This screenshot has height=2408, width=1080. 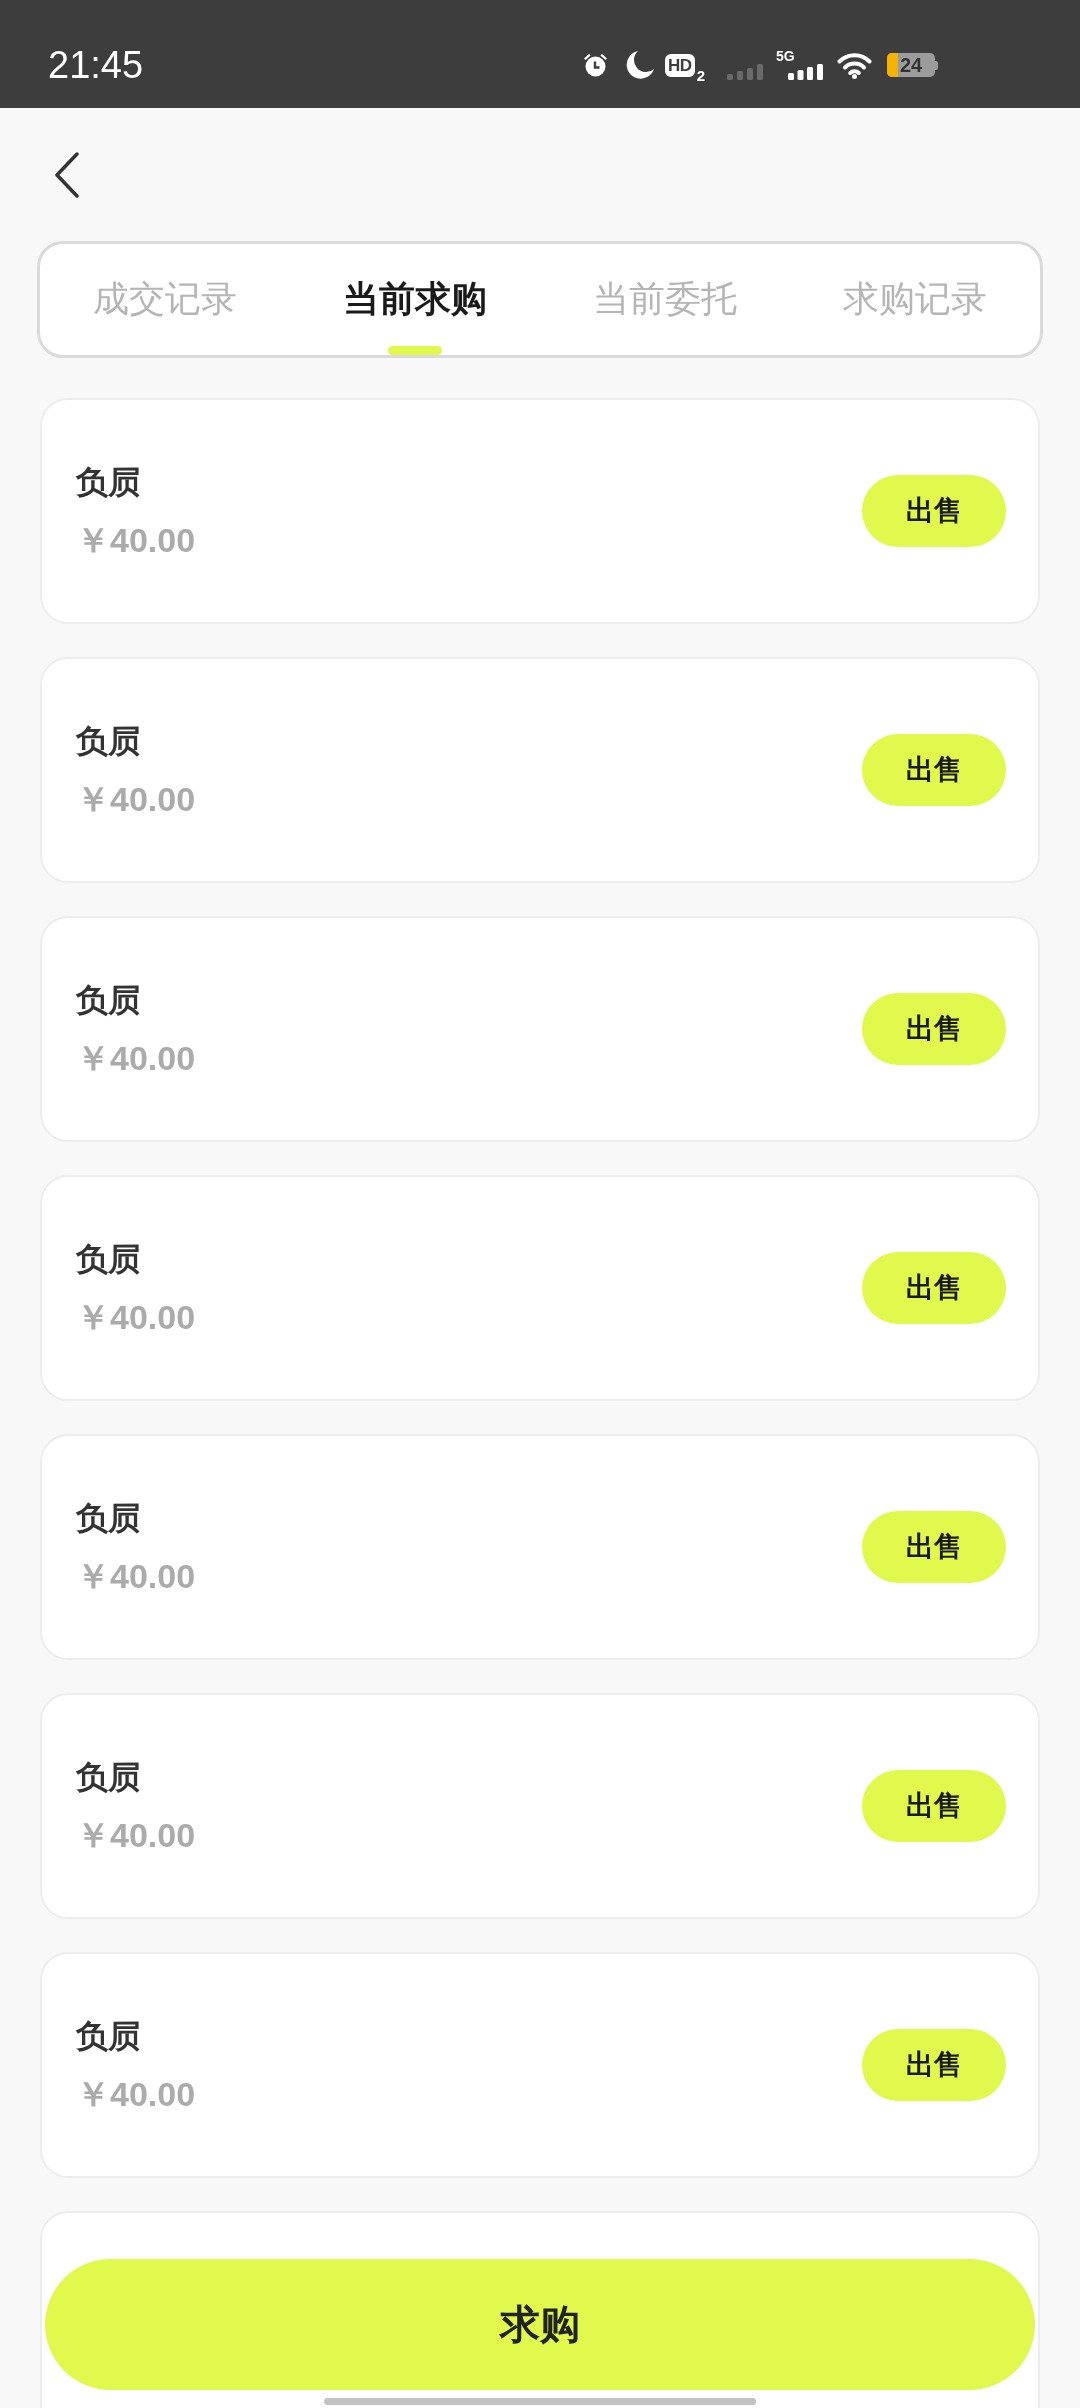 I want to click on wifi-icon, so click(x=854, y=65).